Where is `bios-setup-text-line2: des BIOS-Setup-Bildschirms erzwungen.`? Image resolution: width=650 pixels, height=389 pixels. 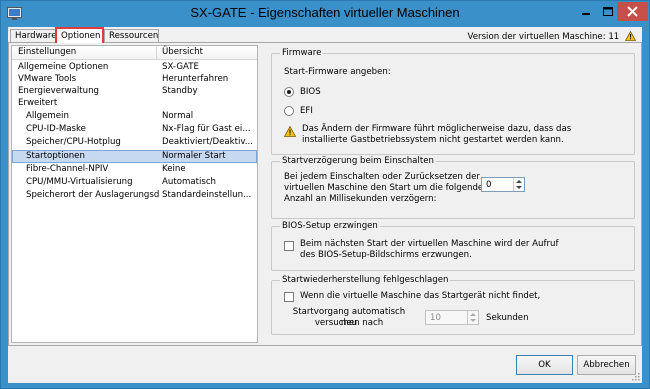 bios-setup-text-line2: des BIOS-Setup-Bildschirms erzwungen. is located at coordinates (386, 255).